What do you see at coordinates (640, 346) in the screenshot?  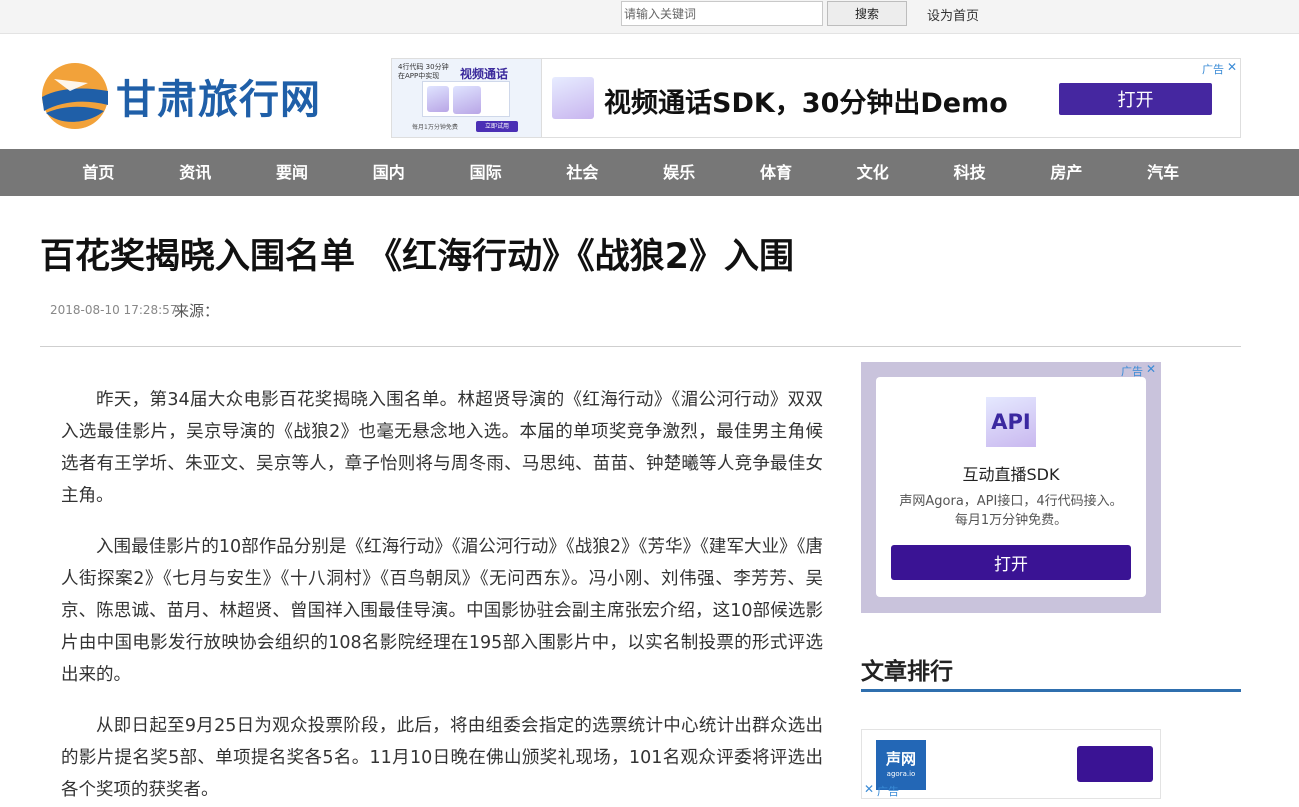 I see `title-divider` at bounding box center [640, 346].